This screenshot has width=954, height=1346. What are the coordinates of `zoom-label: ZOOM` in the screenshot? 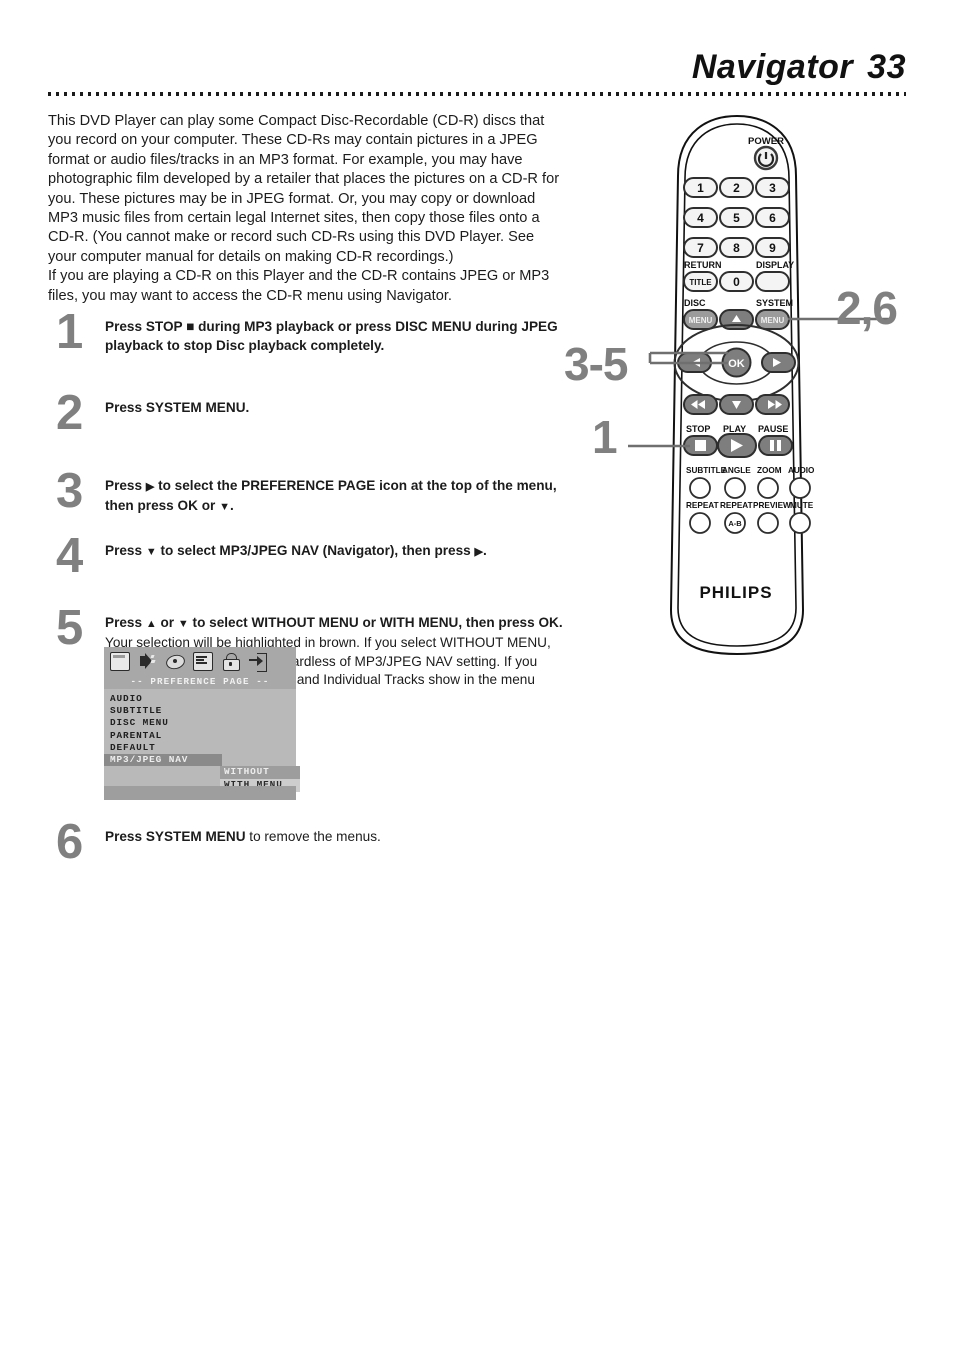 It's located at (769, 470).